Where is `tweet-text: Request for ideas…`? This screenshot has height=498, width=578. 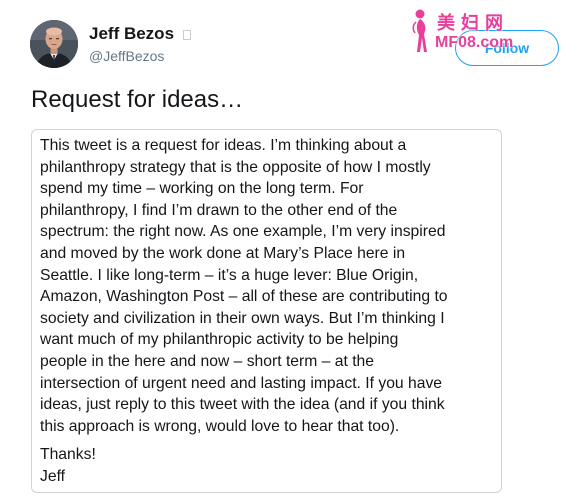
tweet-text: Request for ideas… is located at coordinates (137, 99).